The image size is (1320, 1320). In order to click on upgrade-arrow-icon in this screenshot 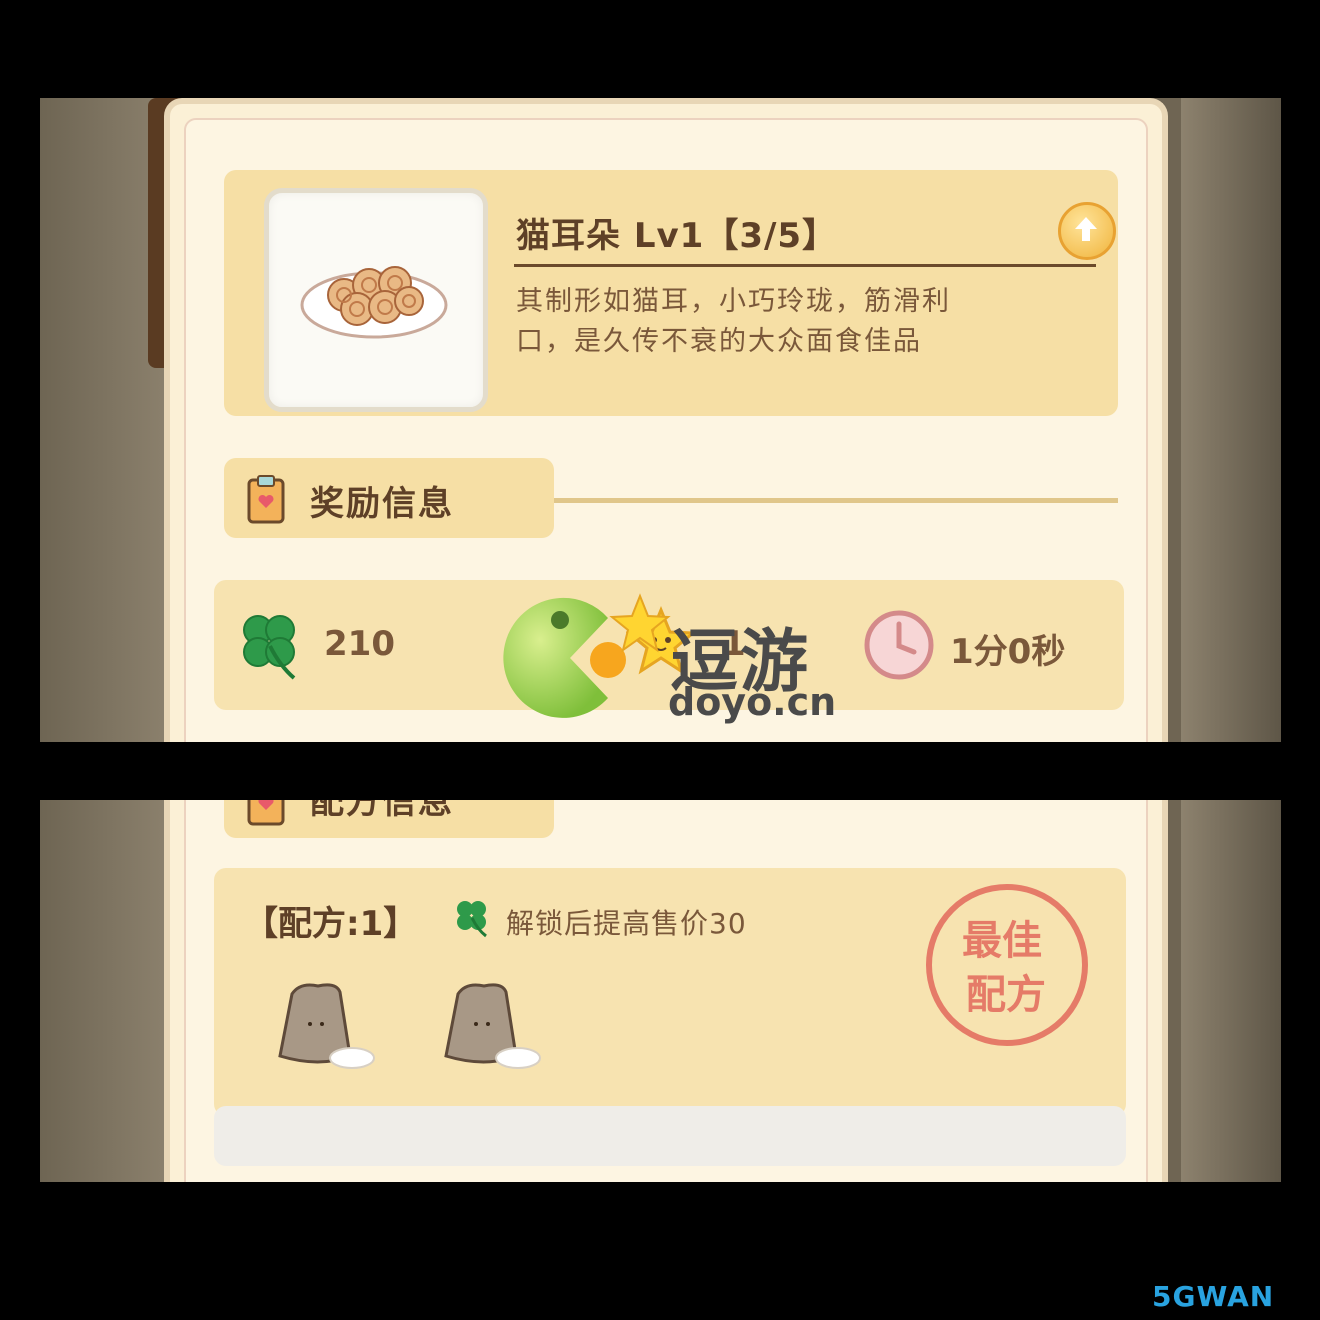, I will do `click(1086, 229)`.